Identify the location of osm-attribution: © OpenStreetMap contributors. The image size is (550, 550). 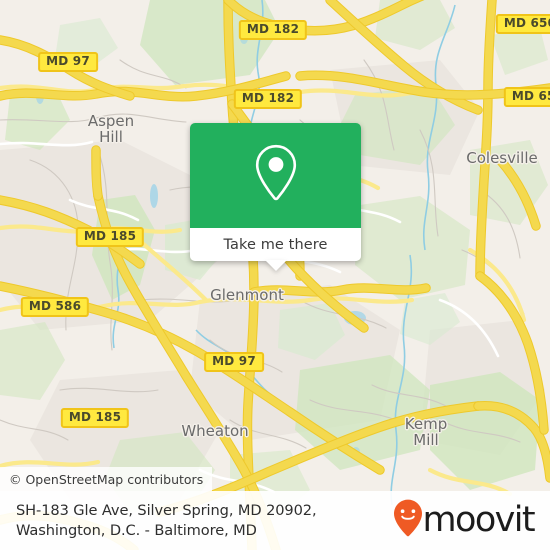
(106, 479).